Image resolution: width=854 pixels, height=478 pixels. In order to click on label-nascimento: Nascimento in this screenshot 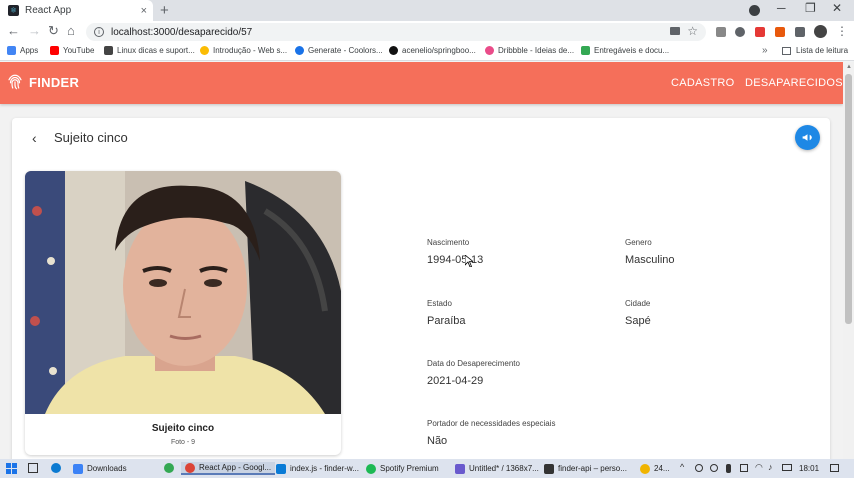, I will do `click(448, 242)`.